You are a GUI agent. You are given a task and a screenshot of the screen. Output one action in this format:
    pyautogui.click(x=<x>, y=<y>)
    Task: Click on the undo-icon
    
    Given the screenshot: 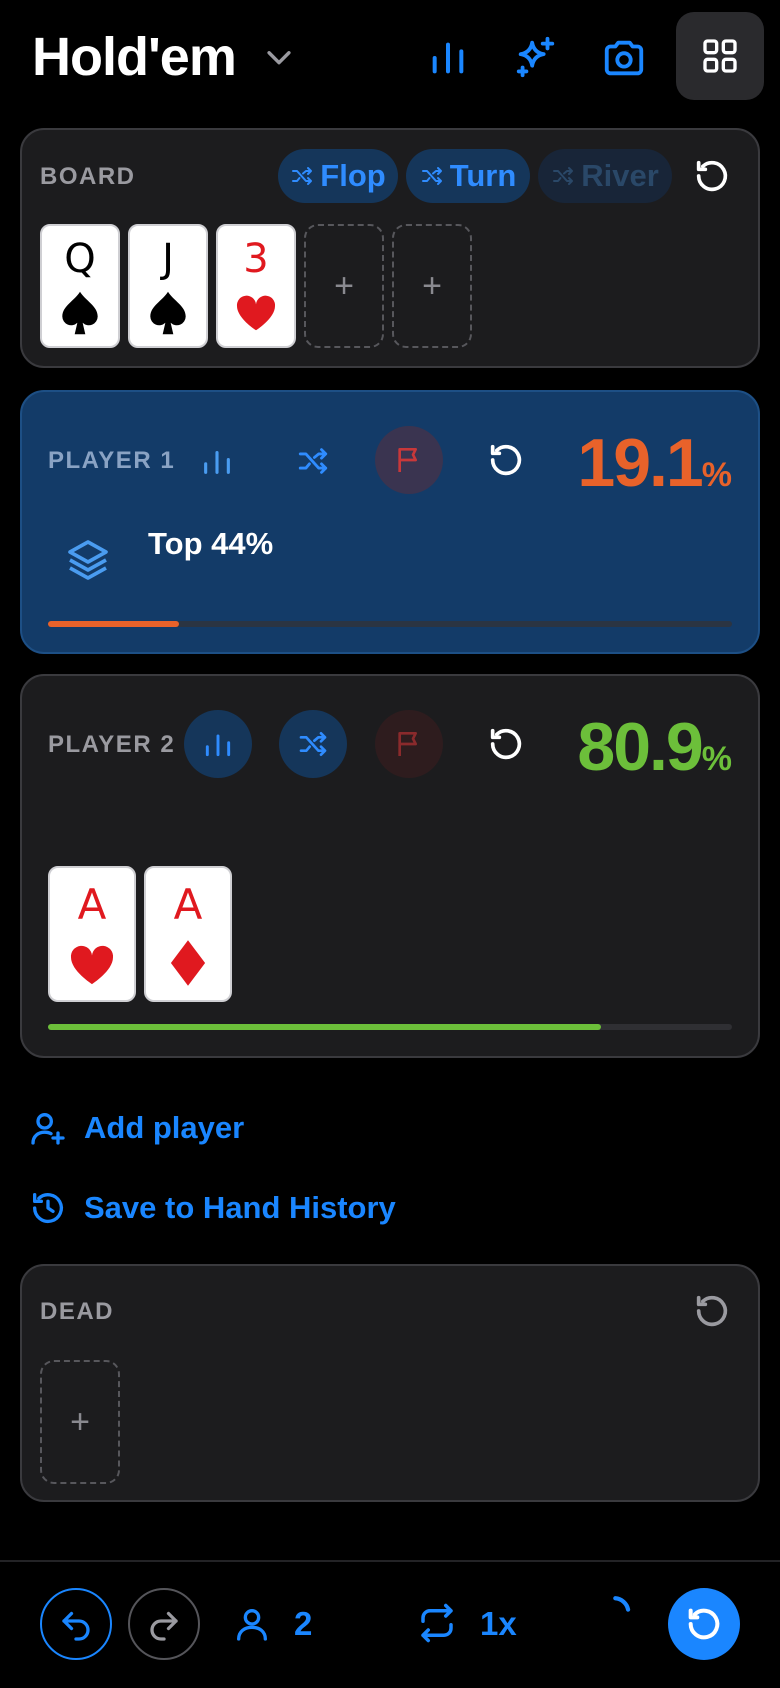 What is the action you would take?
    pyautogui.click(x=76, y=1626)
    